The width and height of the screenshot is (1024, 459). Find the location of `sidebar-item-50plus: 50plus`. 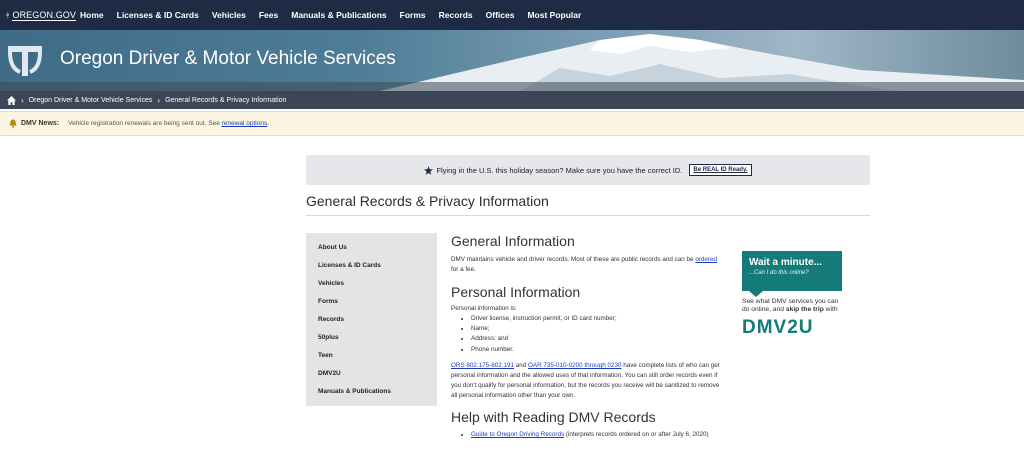

sidebar-item-50plus: 50plus is located at coordinates (377, 341).